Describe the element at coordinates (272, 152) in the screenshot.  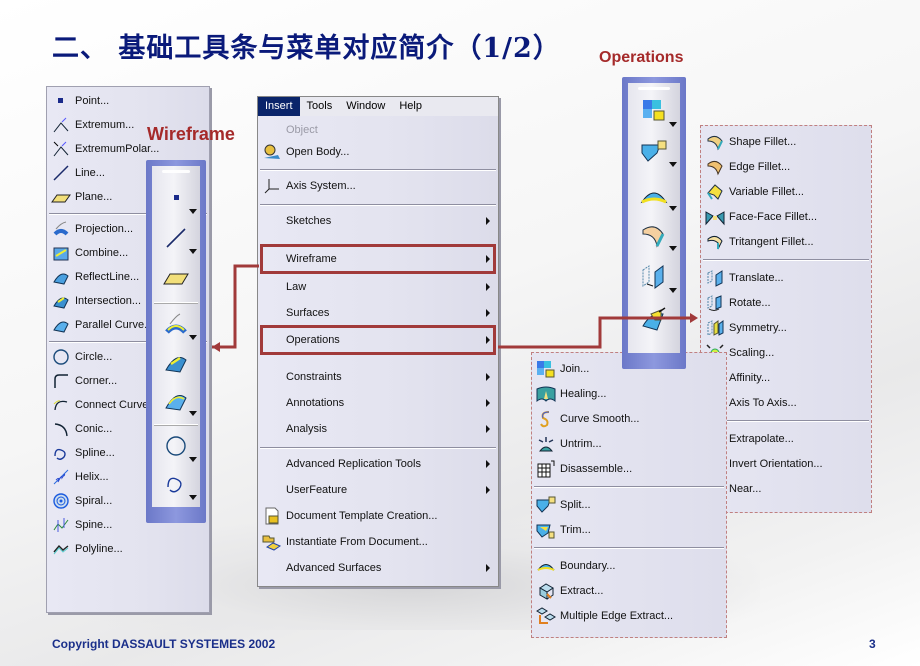
I see `open-body-icon` at that location.